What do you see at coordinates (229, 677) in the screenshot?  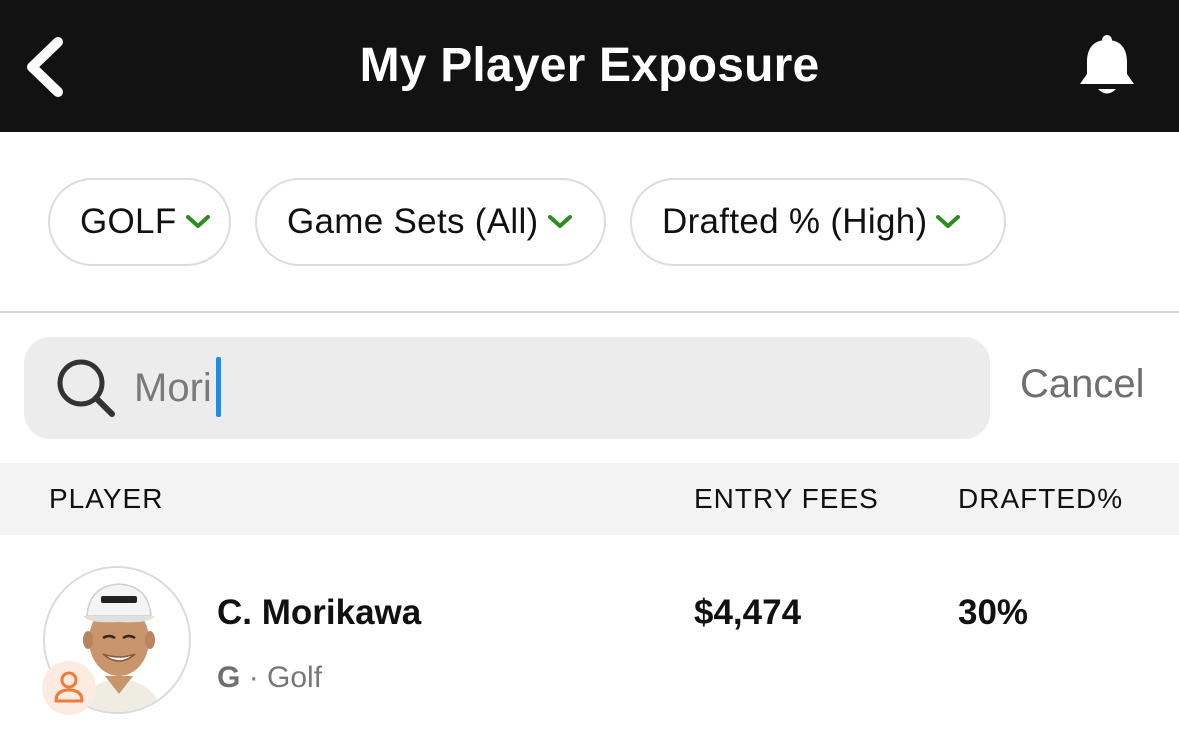 I see `player-position: G` at bounding box center [229, 677].